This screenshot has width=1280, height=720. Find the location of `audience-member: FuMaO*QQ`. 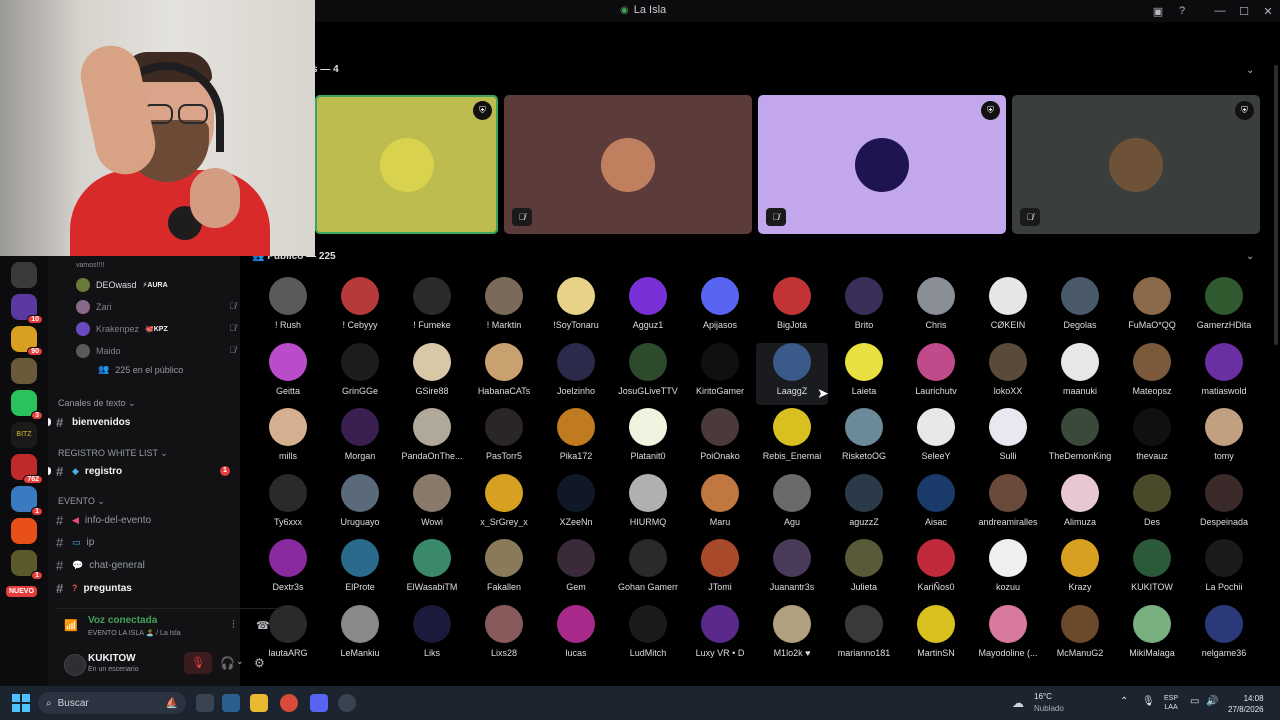

audience-member: FuMaO*QQ is located at coordinates (1152, 308).